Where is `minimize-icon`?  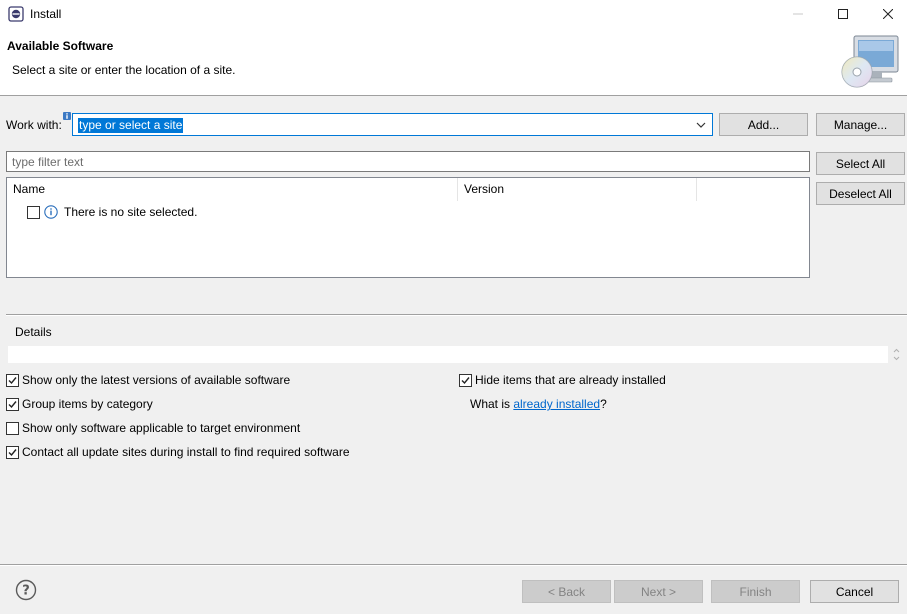
minimize-icon is located at coordinates (798, 14).